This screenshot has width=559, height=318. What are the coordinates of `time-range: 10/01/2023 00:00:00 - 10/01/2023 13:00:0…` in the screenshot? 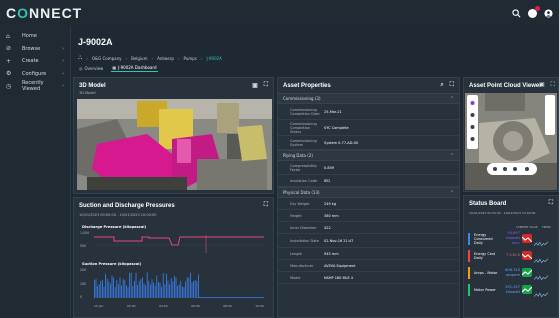 It's located at (502, 213).